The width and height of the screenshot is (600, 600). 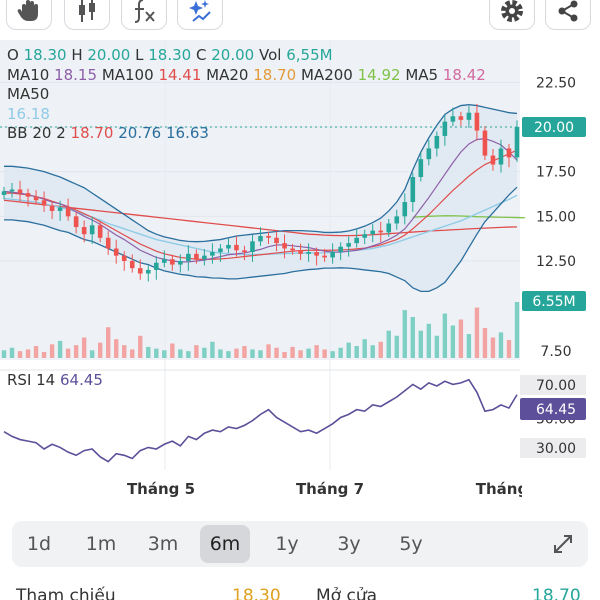 I want to click on price-tick-label: 15.00, so click(x=556, y=217).